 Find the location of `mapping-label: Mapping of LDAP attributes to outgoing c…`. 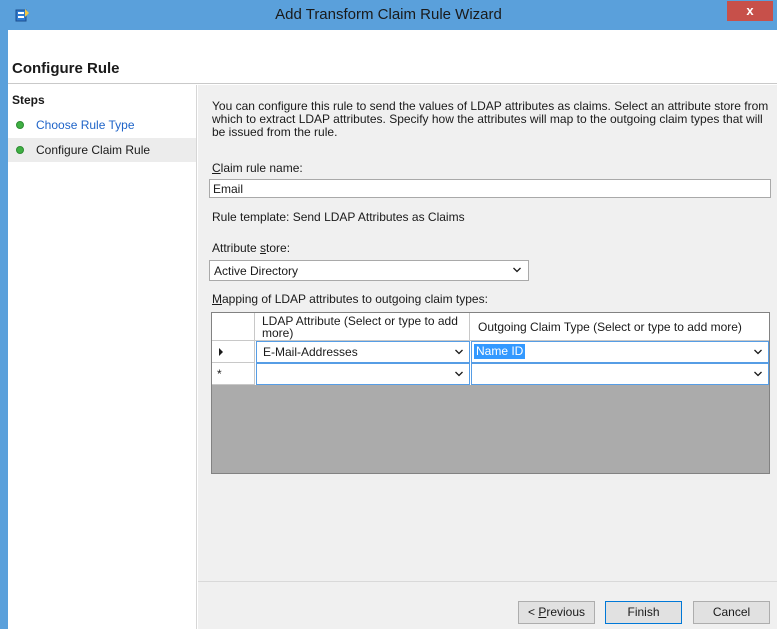

mapping-label: Mapping of LDAP attributes to outgoing c… is located at coordinates (350, 299).